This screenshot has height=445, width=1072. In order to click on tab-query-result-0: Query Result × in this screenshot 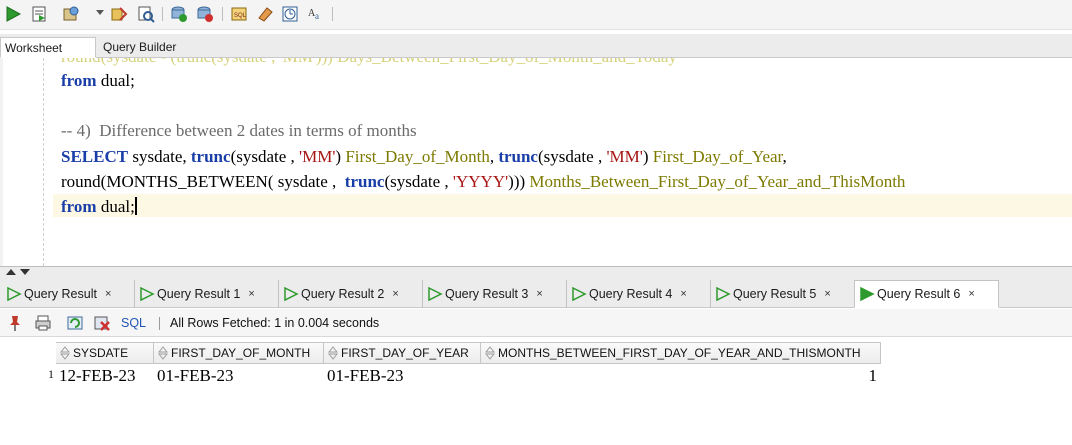, I will do `click(68, 294)`.